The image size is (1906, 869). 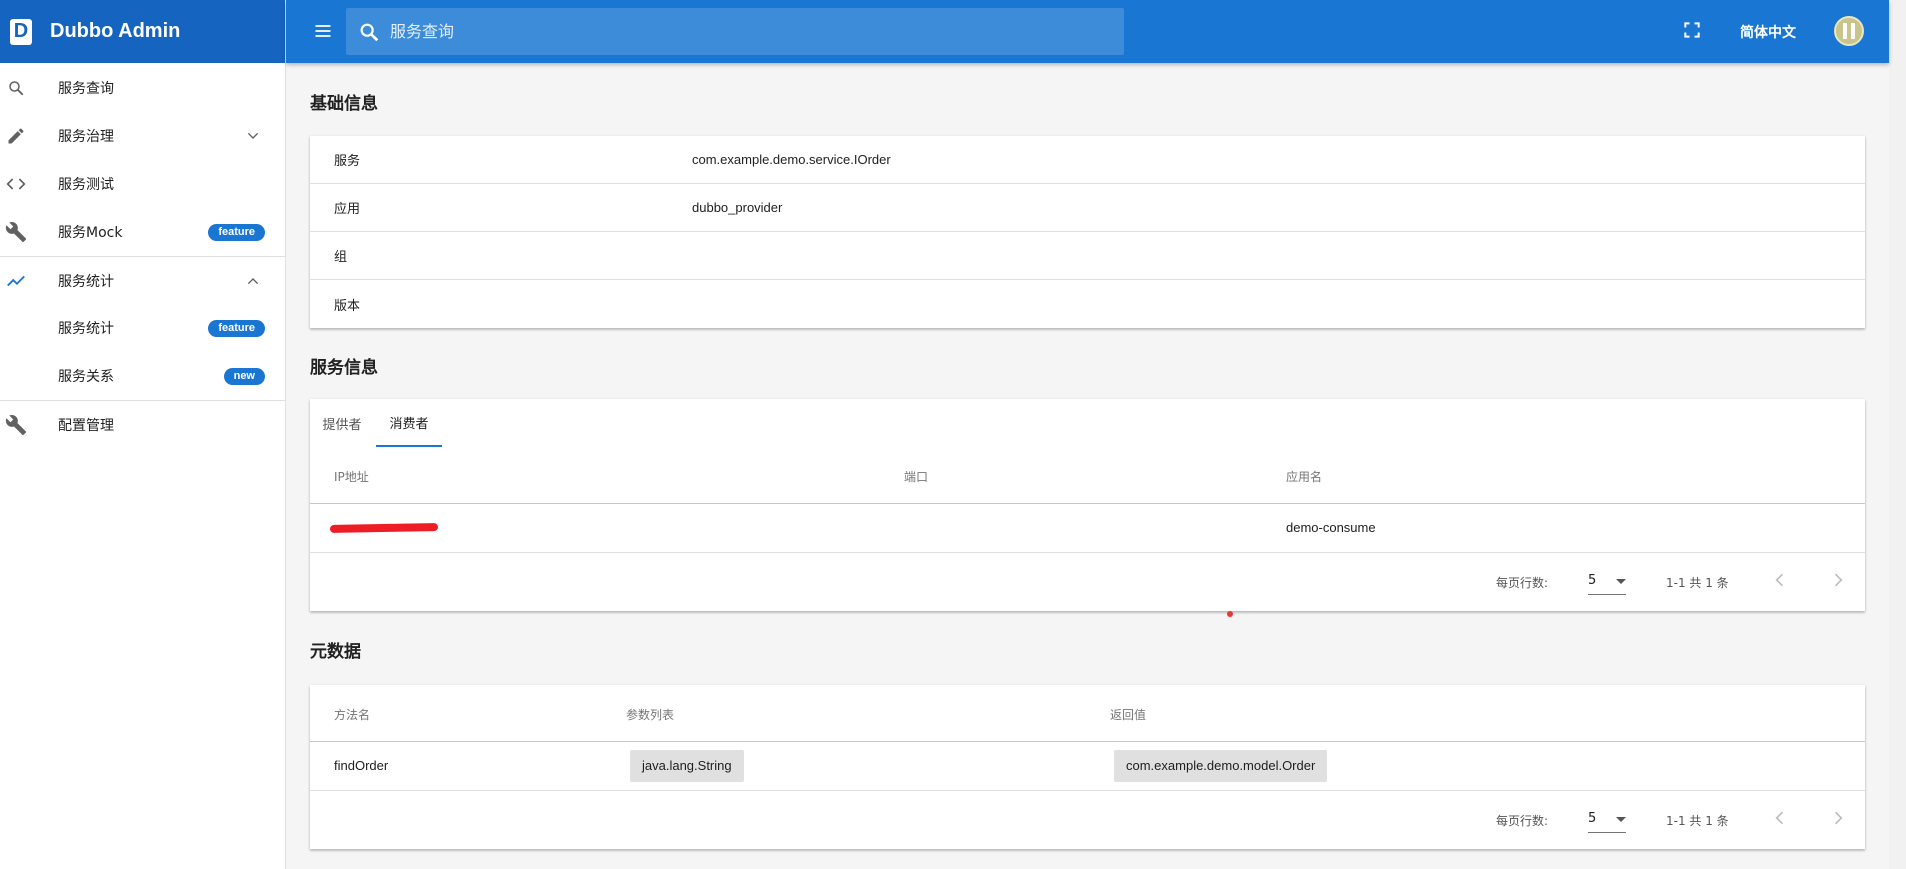 What do you see at coordinates (253, 281) in the screenshot?
I see `chevron-up-icon` at bounding box center [253, 281].